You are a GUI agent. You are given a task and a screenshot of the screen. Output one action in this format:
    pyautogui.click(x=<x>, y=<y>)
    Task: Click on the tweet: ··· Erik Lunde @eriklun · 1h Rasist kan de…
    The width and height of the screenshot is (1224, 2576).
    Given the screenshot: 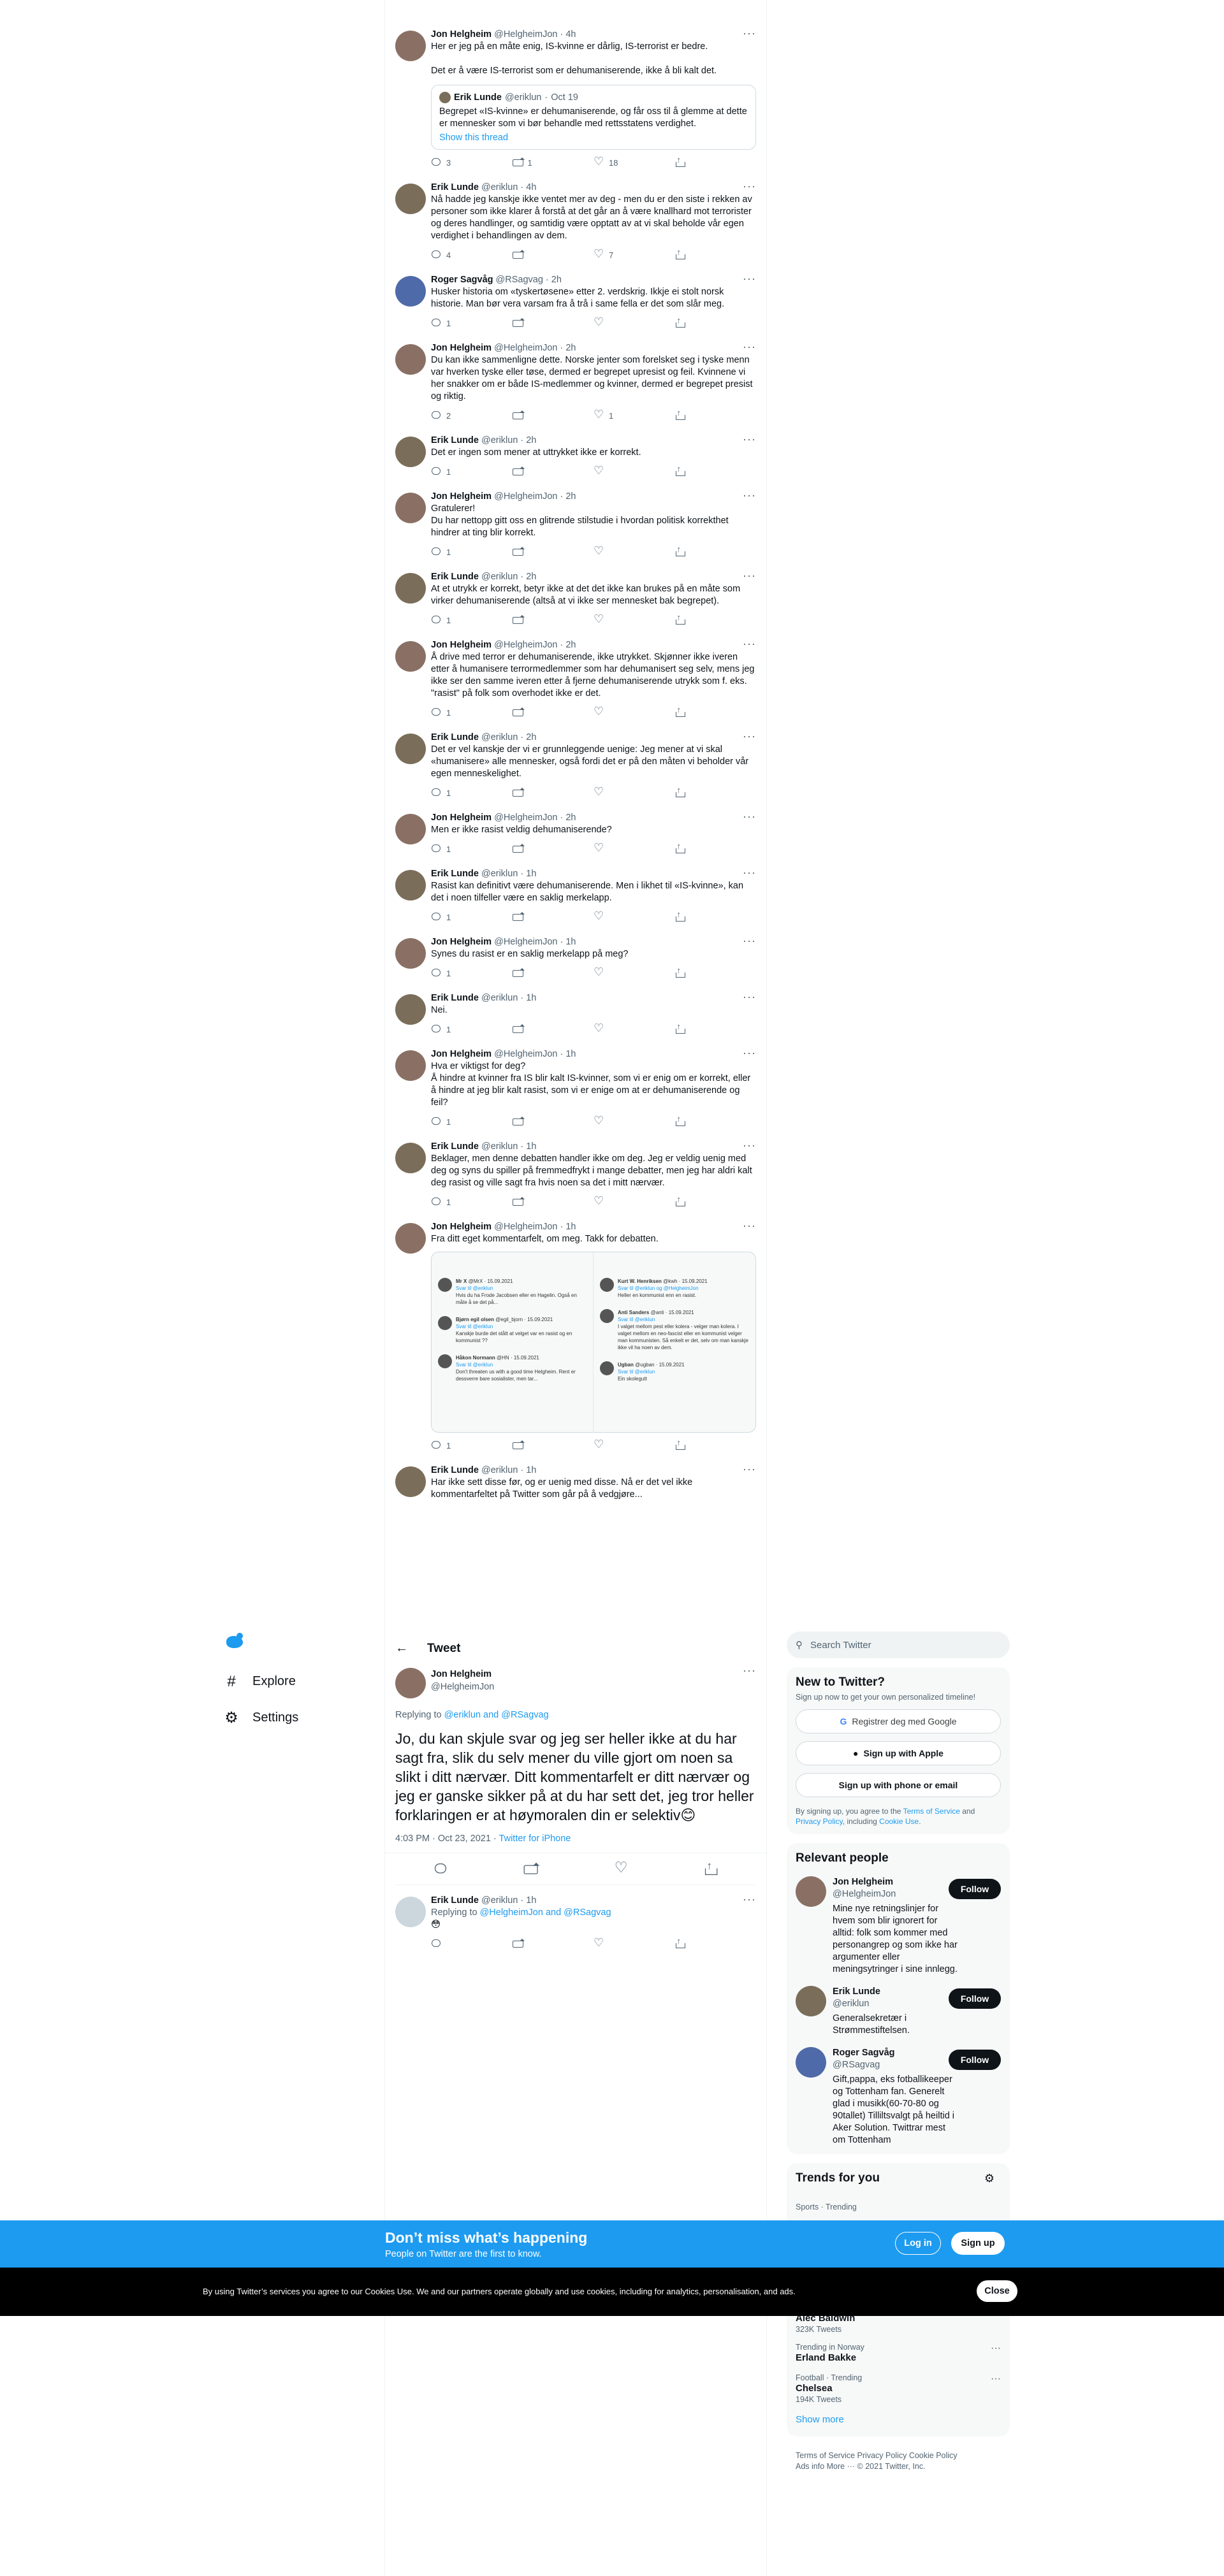 What is the action you would take?
    pyautogui.click(x=575, y=895)
    